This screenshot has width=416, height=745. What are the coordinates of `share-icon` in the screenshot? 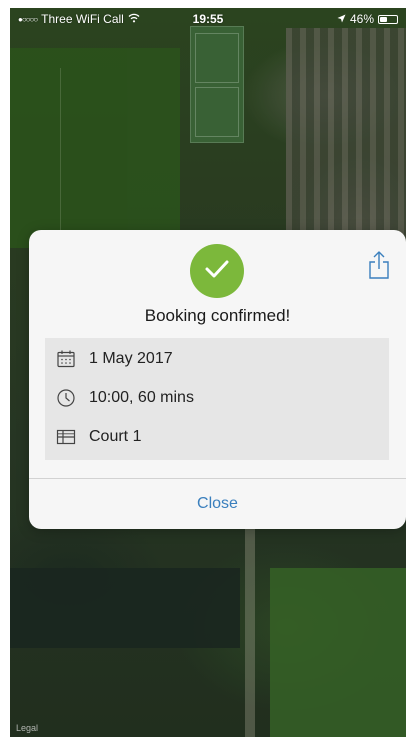 It's located at (379, 267).